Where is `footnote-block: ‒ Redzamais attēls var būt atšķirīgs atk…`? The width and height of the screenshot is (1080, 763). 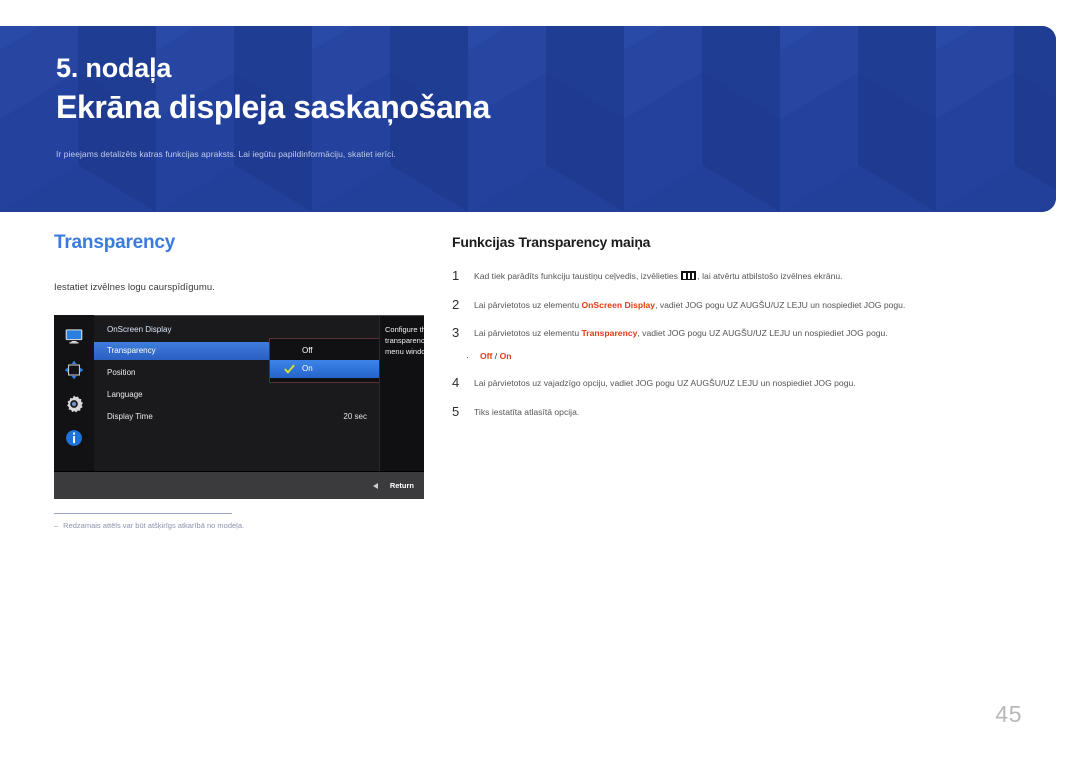
footnote-block: ‒ Redzamais attēls var būt atšķirīgs atk… is located at coordinates (169, 521).